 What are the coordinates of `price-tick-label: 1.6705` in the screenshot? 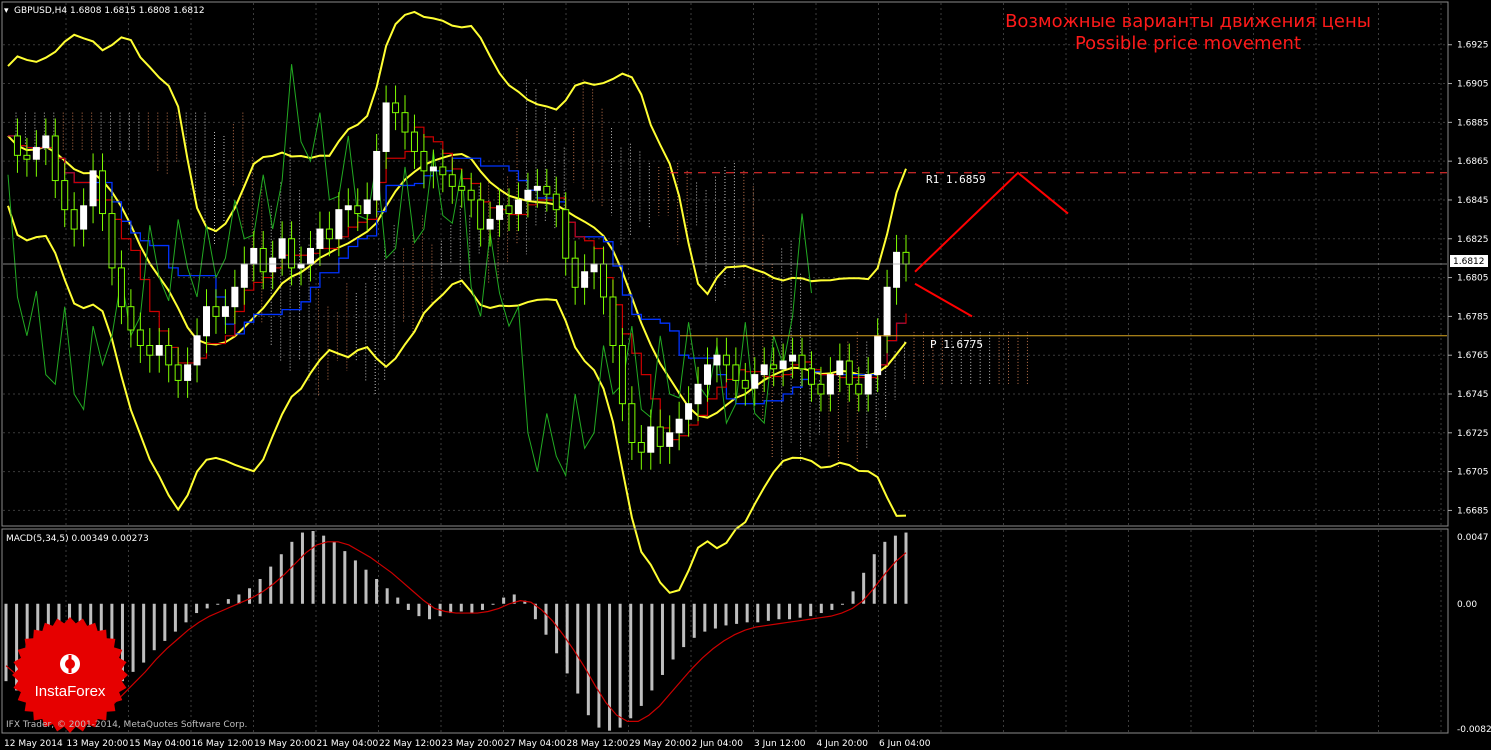 It's located at (1473, 473).